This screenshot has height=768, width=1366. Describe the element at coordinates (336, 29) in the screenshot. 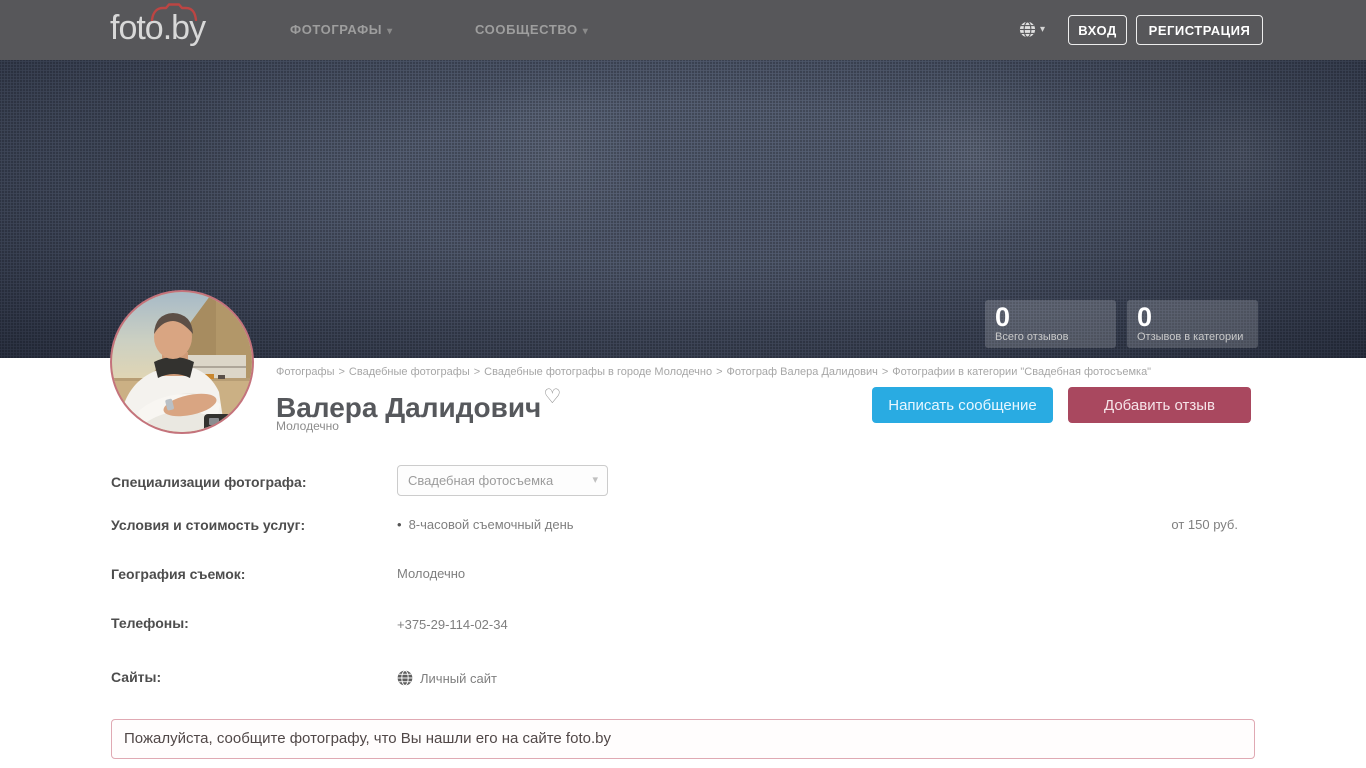

I see `nav-item-label: ФОТОГРАФЫ` at that location.